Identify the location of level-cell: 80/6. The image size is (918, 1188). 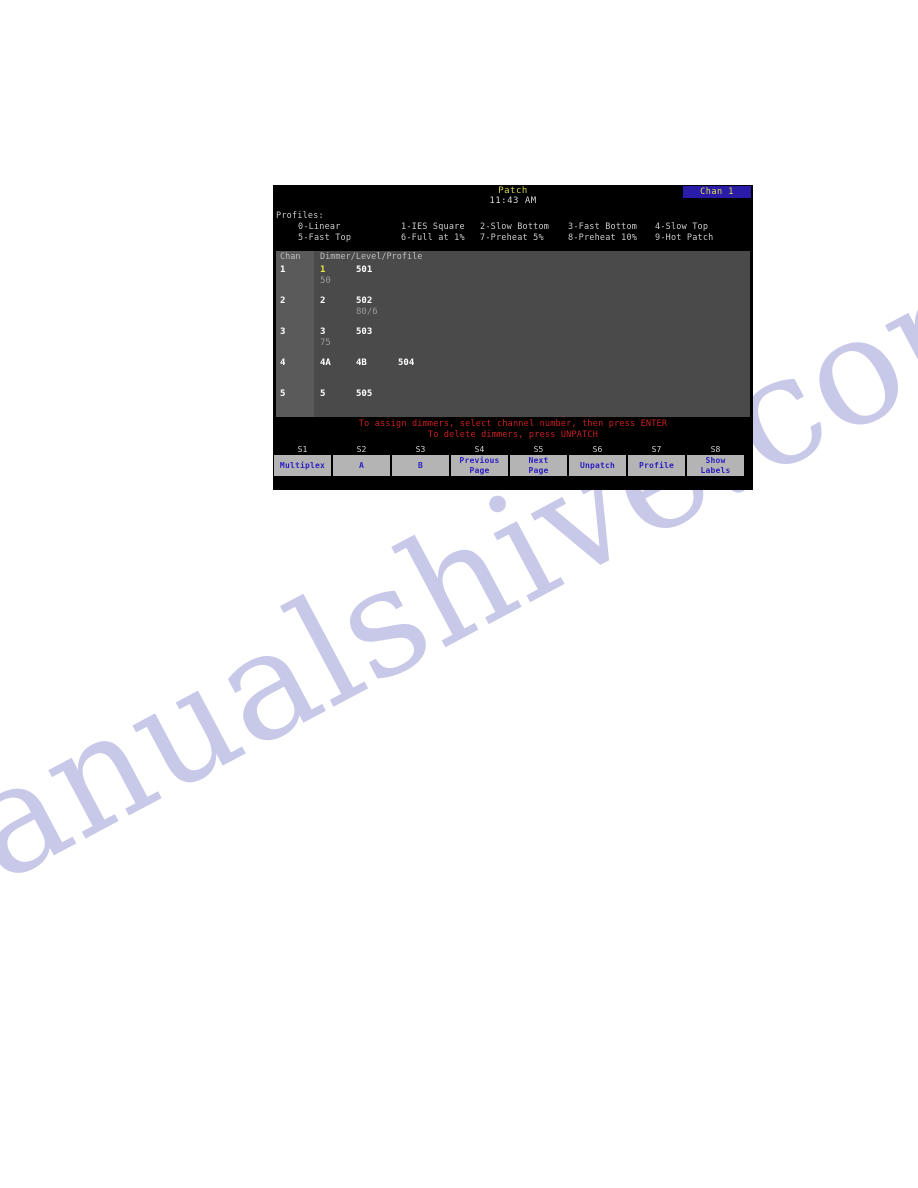
(367, 312).